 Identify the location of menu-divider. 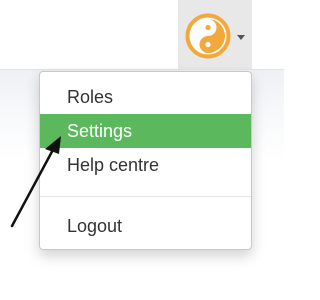
(145, 196).